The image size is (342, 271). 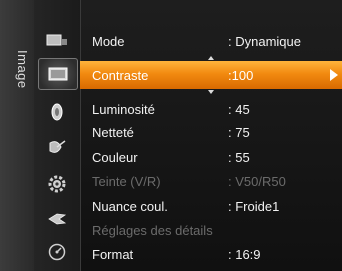 I want to click on menu-item-label: Format, so click(x=113, y=254).